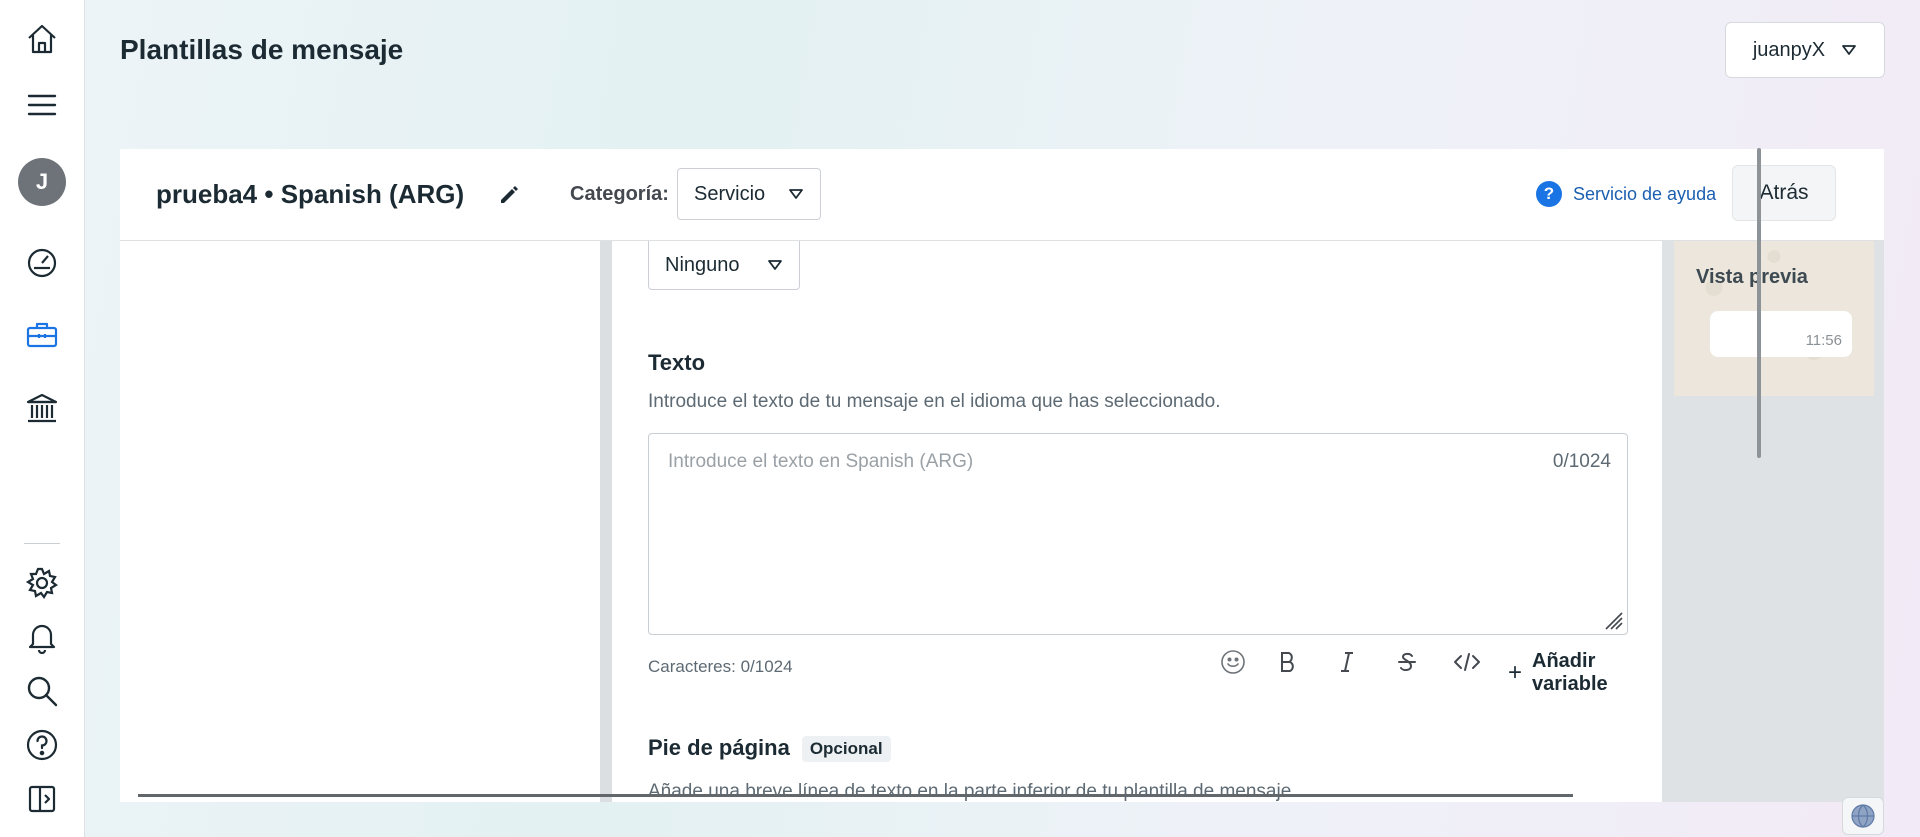 This screenshot has height=837, width=1920. Describe the element at coordinates (1467, 662) in the screenshot. I see `code-icon` at that location.